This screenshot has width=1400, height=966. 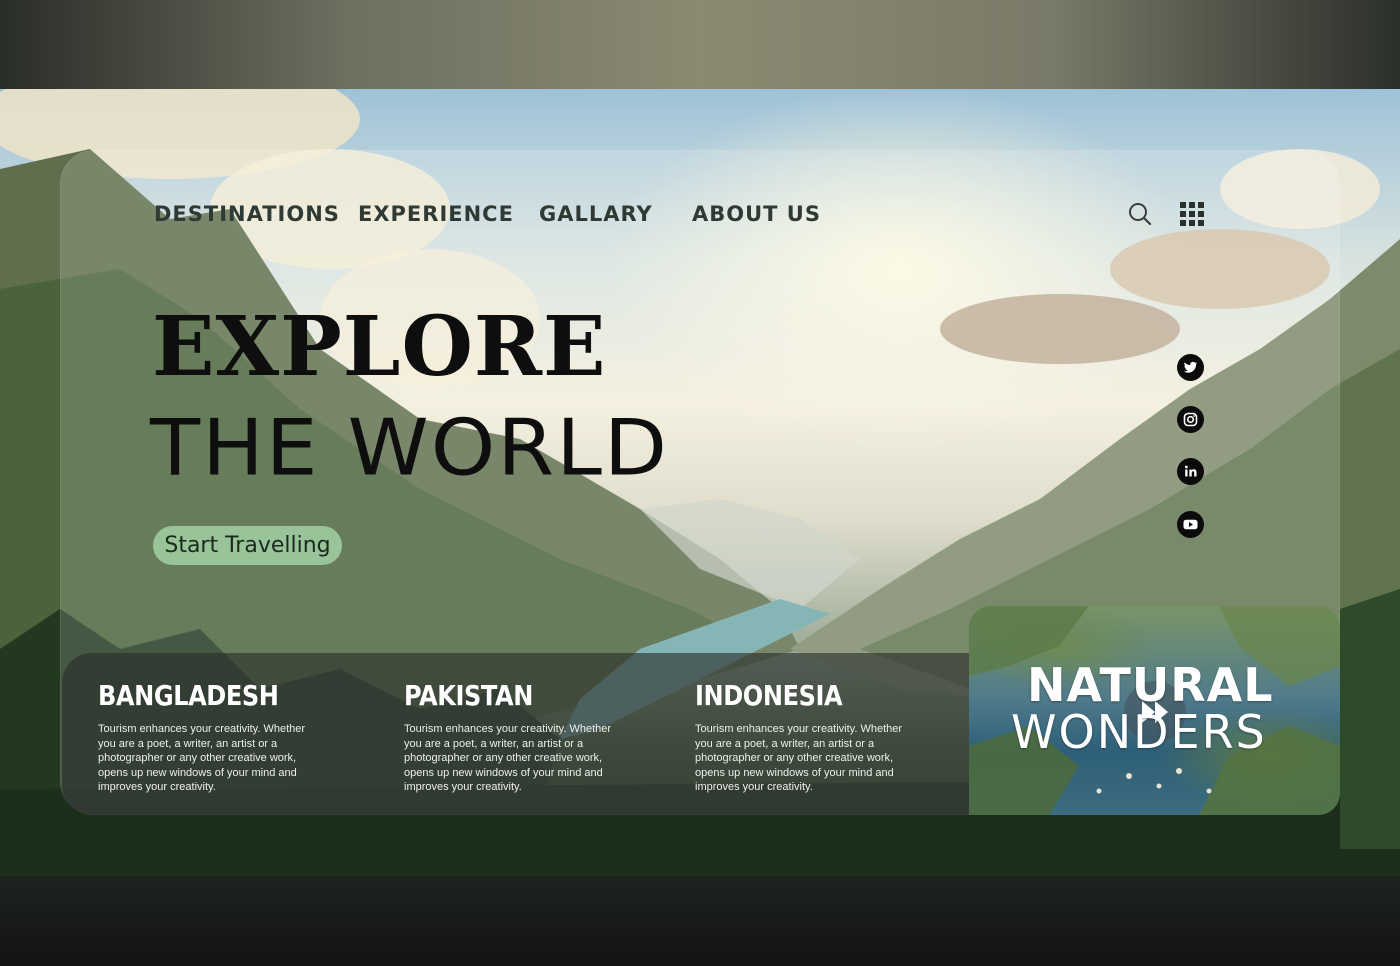 I want to click on nav-item-gallary: GALLARY, so click(x=596, y=214).